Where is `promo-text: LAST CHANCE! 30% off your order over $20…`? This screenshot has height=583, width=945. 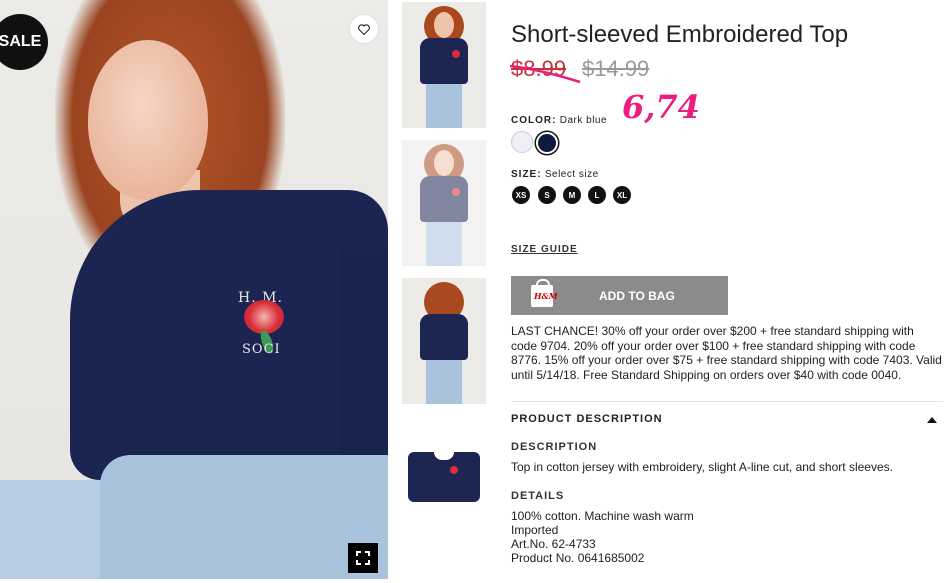
promo-text: LAST CHANCE! 30% off your order over $20… is located at coordinates (726, 353).